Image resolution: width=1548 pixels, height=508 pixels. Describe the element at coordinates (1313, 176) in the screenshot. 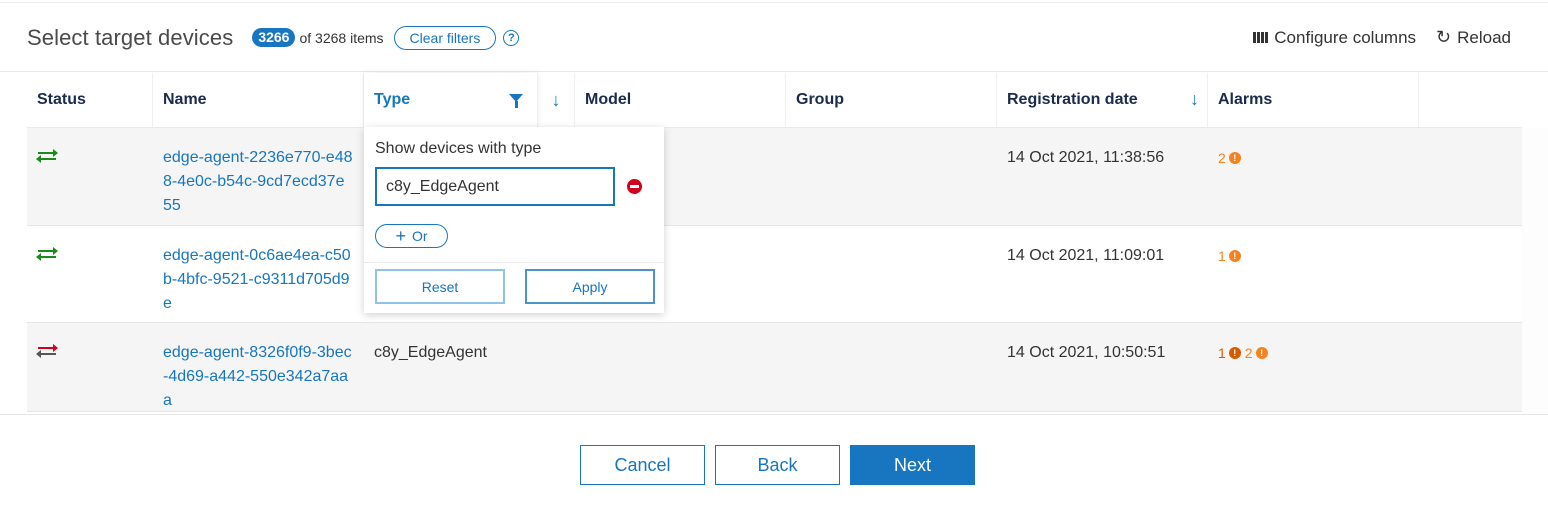

I see `cell-alarms: 2!` at that location.